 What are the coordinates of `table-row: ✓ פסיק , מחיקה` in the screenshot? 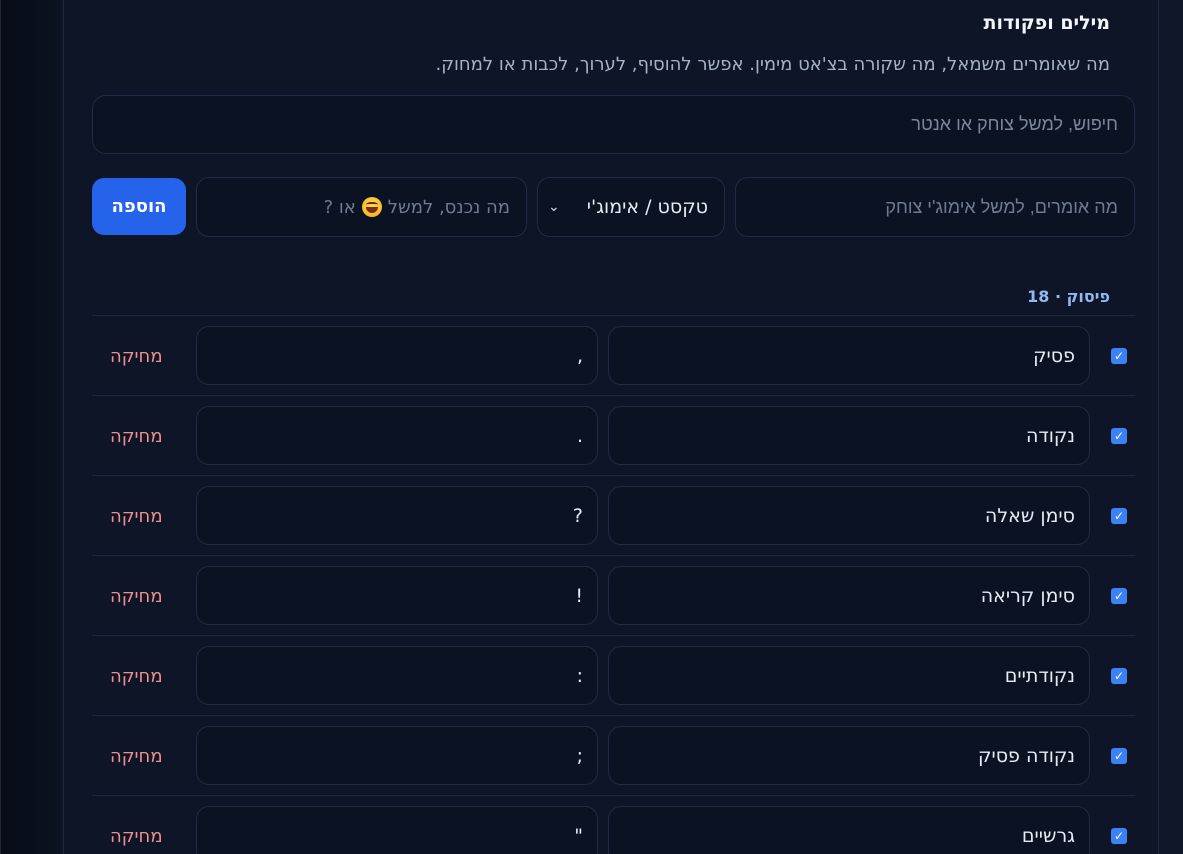 It's located at (613, 356).